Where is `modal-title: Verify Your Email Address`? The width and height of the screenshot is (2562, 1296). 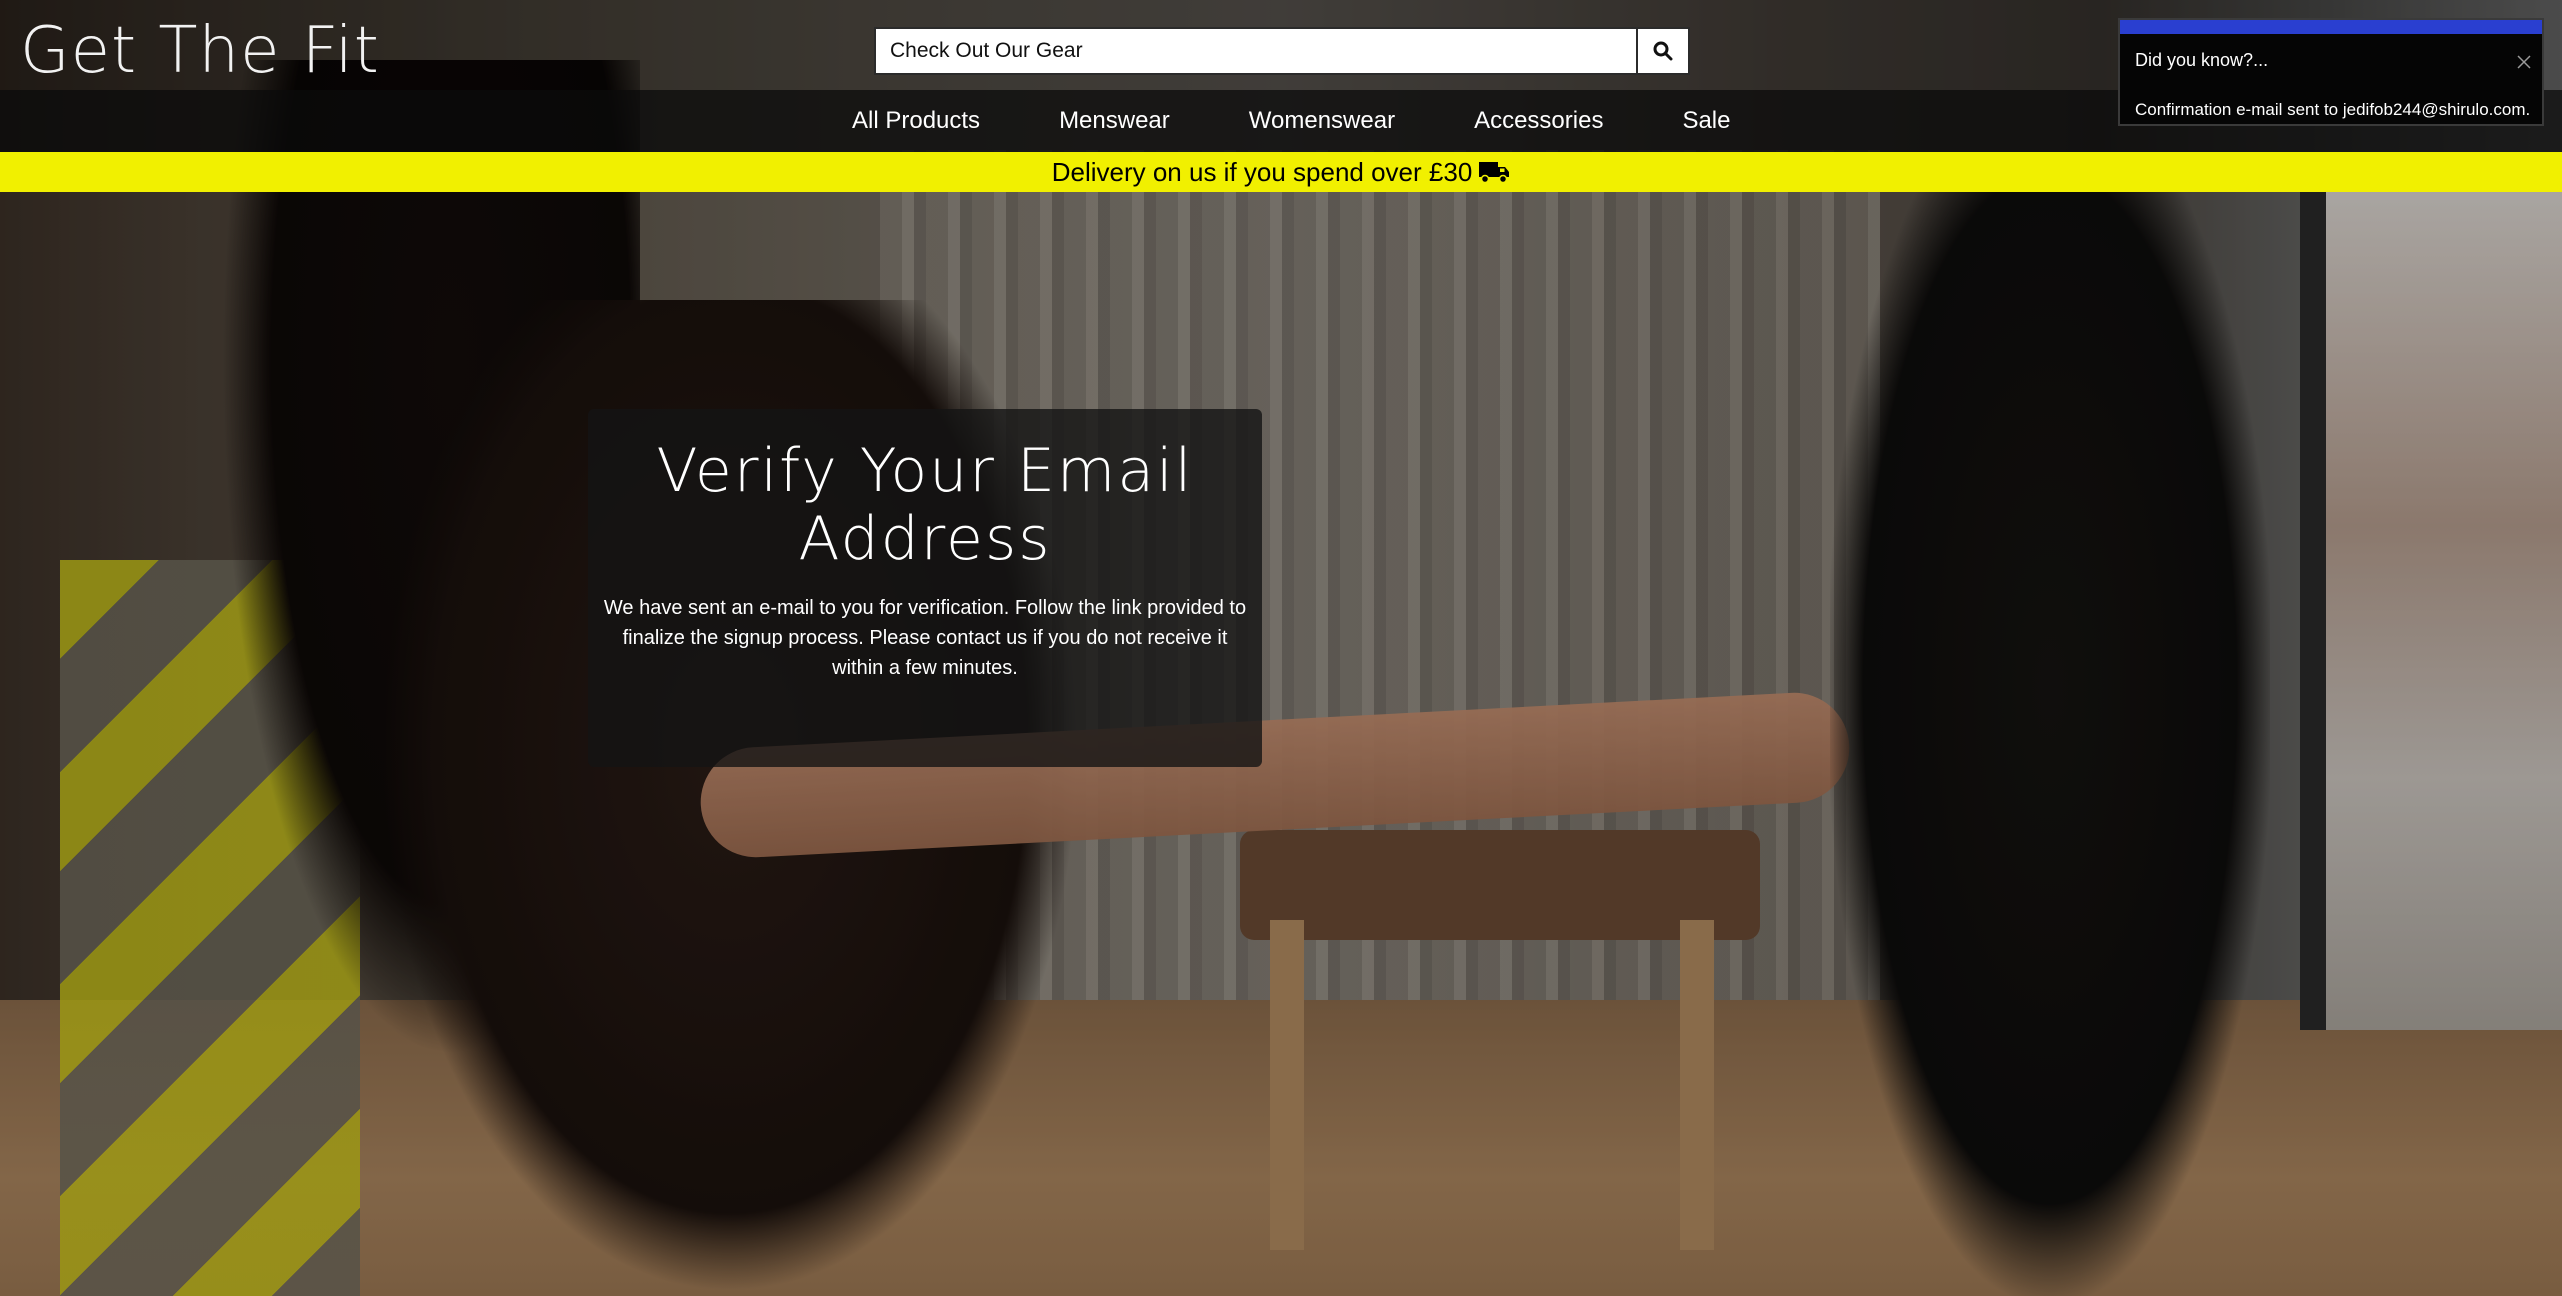 modal-title: Verify Your Email Address is located at coordinates (925, 505).